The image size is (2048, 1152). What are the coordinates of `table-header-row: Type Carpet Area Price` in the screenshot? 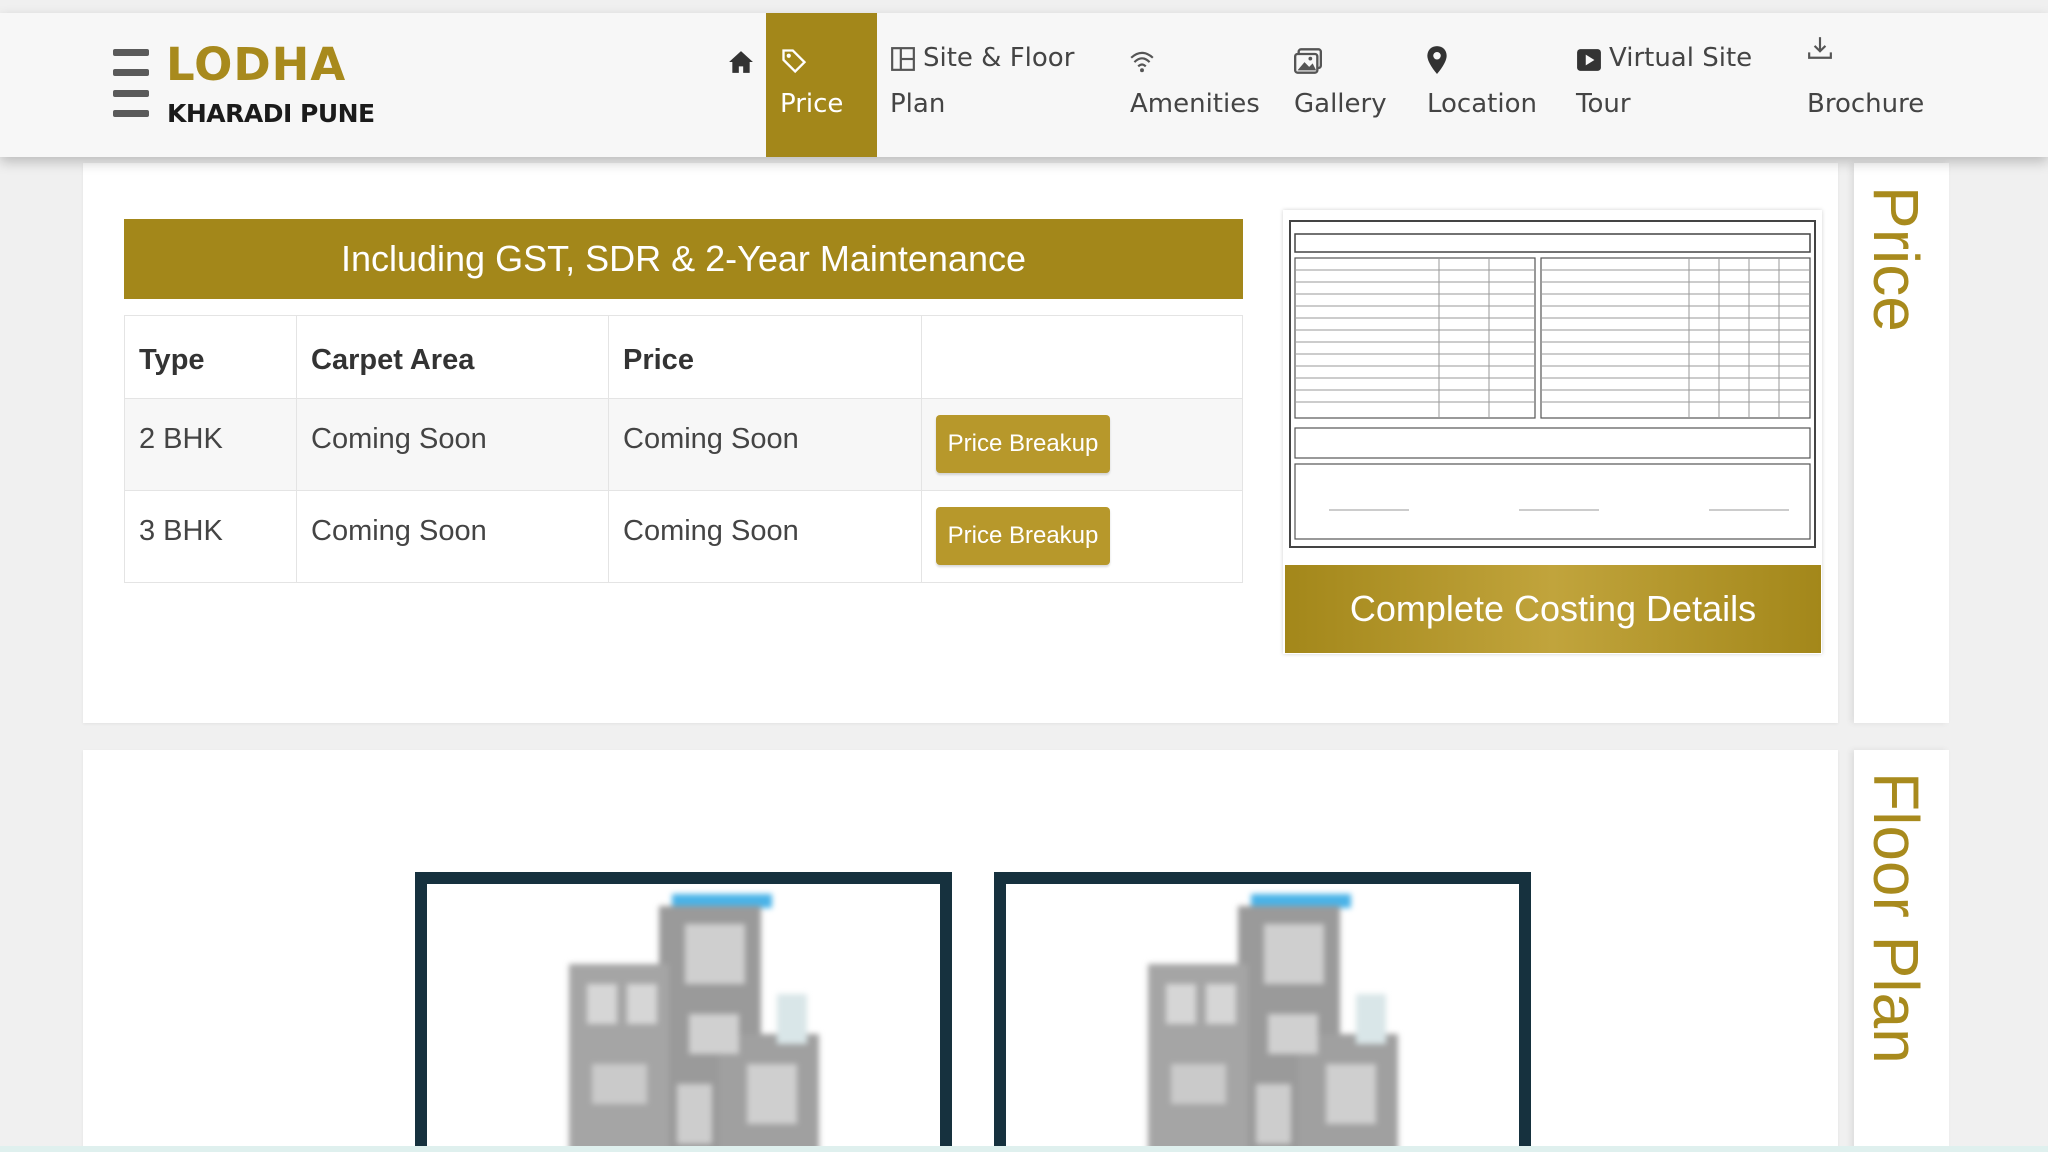 It's located at (683, 357).